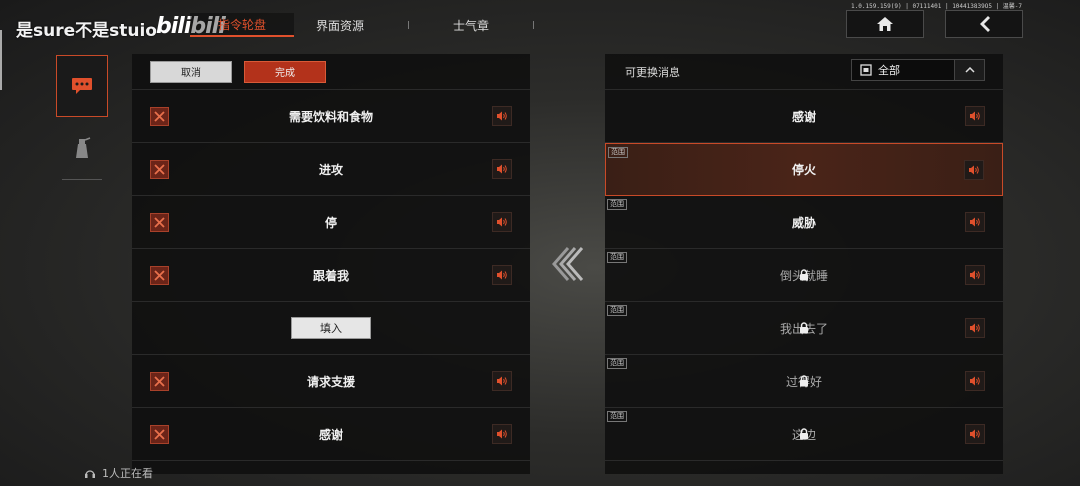  I want to click on wheel-slot-row: 停, so click(331, 222).